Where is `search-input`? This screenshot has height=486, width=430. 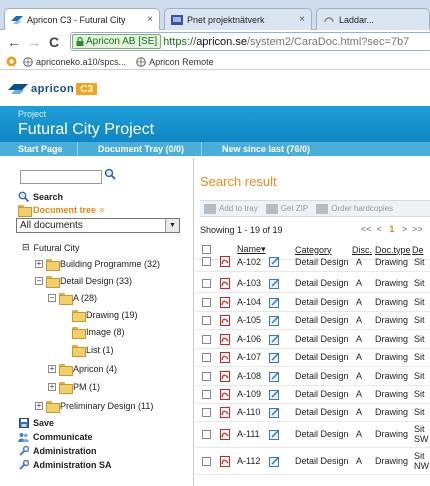 search-input is located at coordinates (61, 177).